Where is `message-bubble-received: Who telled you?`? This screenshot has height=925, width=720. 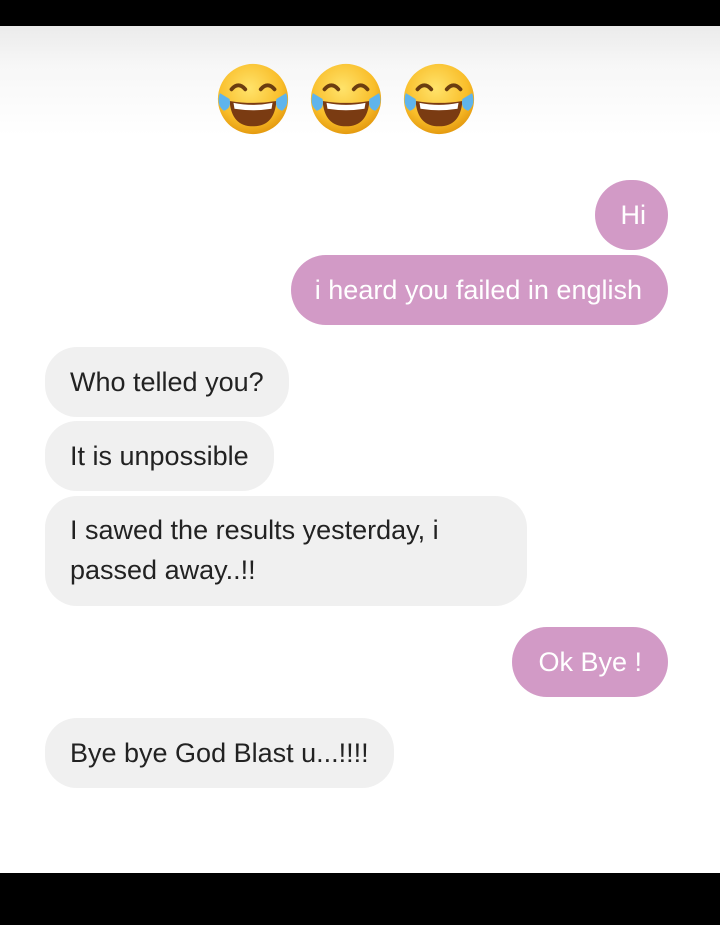
message-bubble-received: Who telled you? is located at coordinates (167, 382).